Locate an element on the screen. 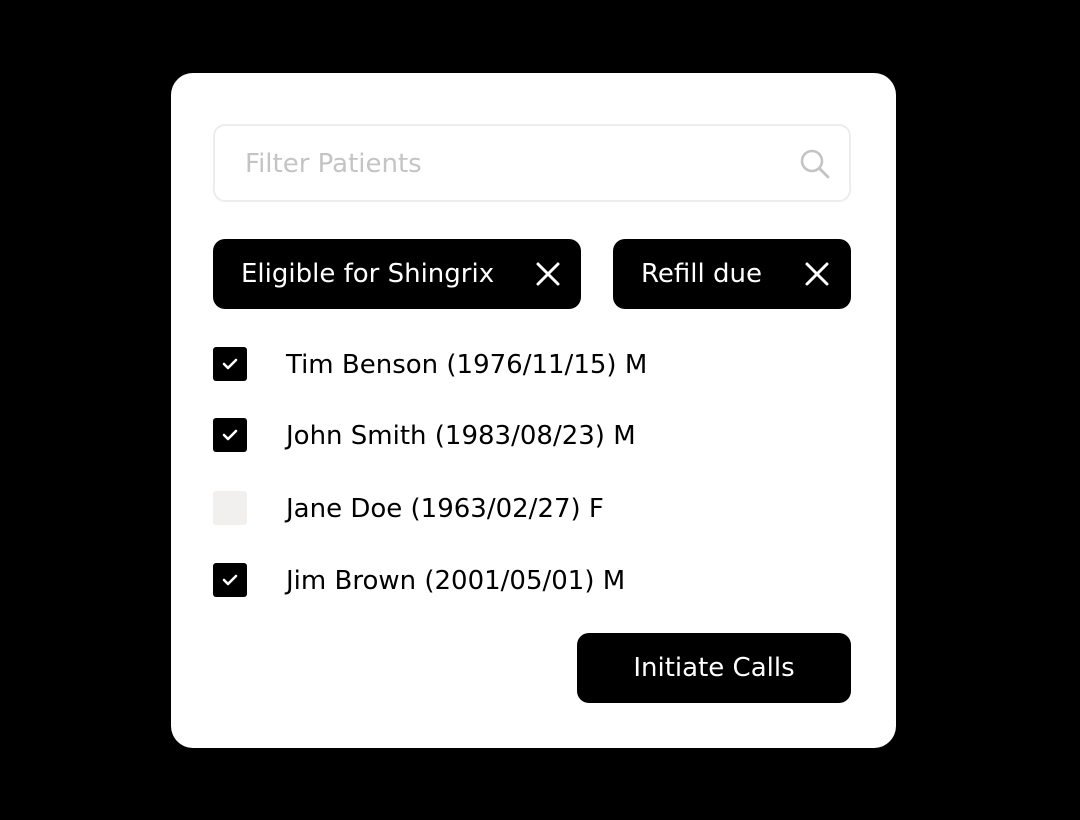  patient-name: John Smith (1983/08/23) M is located at coordinates (461, 436).